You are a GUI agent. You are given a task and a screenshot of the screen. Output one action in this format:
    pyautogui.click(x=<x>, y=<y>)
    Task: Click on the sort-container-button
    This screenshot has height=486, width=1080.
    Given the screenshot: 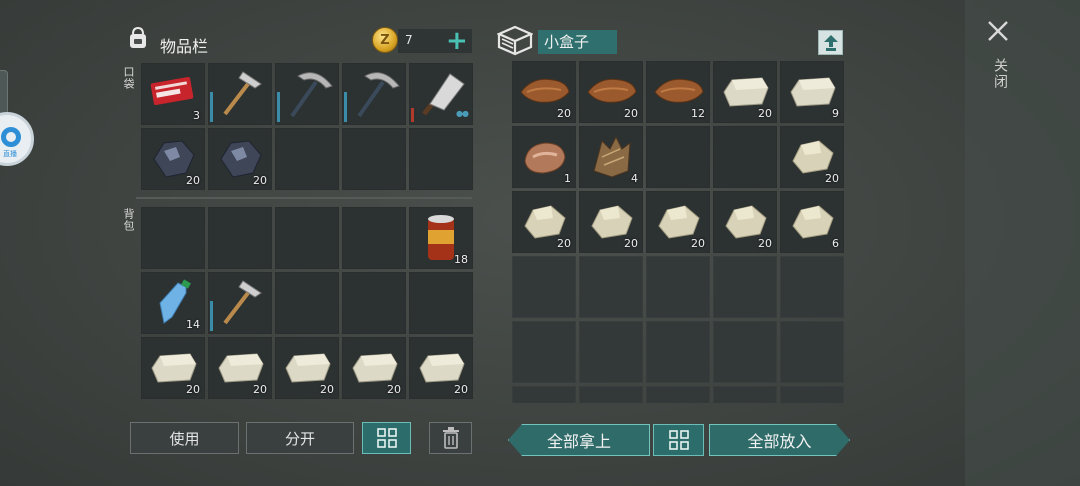 What is the action you would take?
    pyautogui.click(x=678, y=440)
    